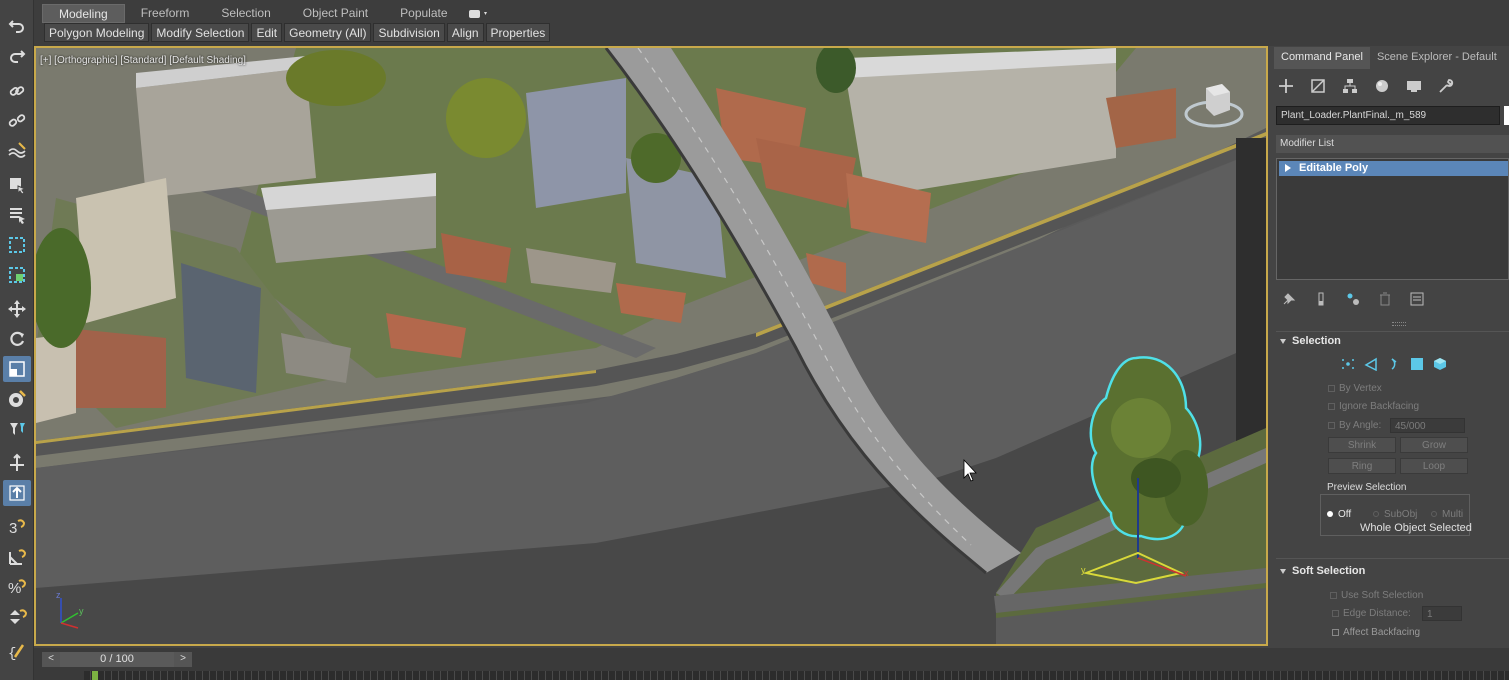 The image size is (1509, 680). I want to click on next-frame-button: >, so click(183, 659).